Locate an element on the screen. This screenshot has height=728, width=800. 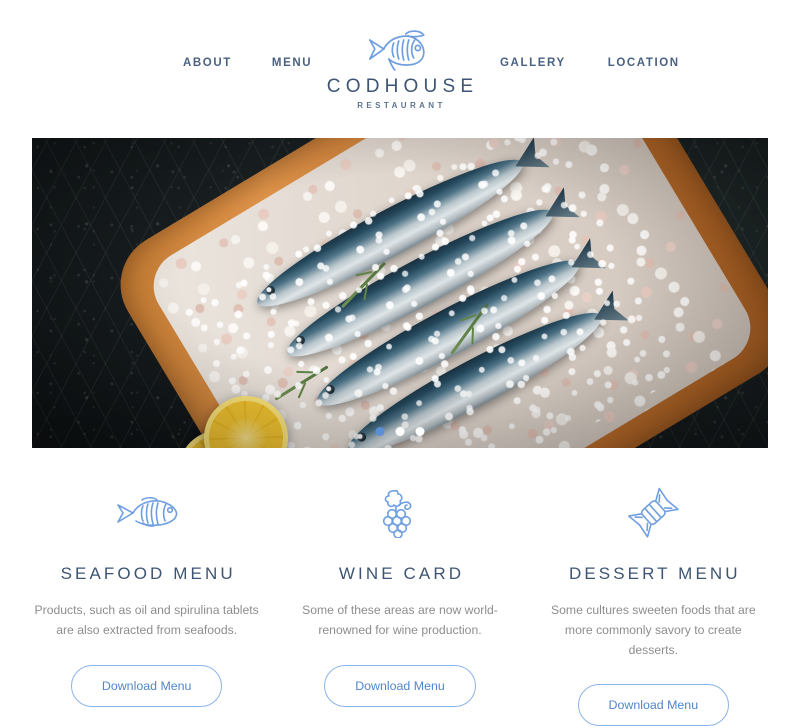
brand-name: CODHOUSE is located at coordinates (402, 86).